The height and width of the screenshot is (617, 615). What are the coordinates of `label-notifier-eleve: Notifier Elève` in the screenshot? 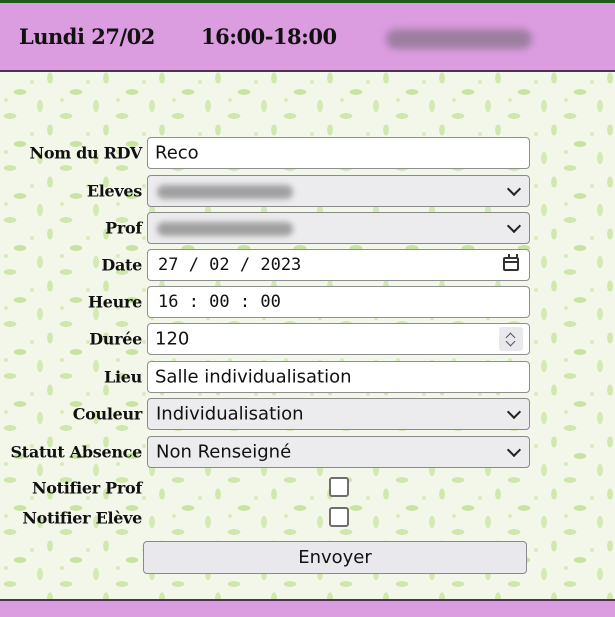 It's located at (82, 518).